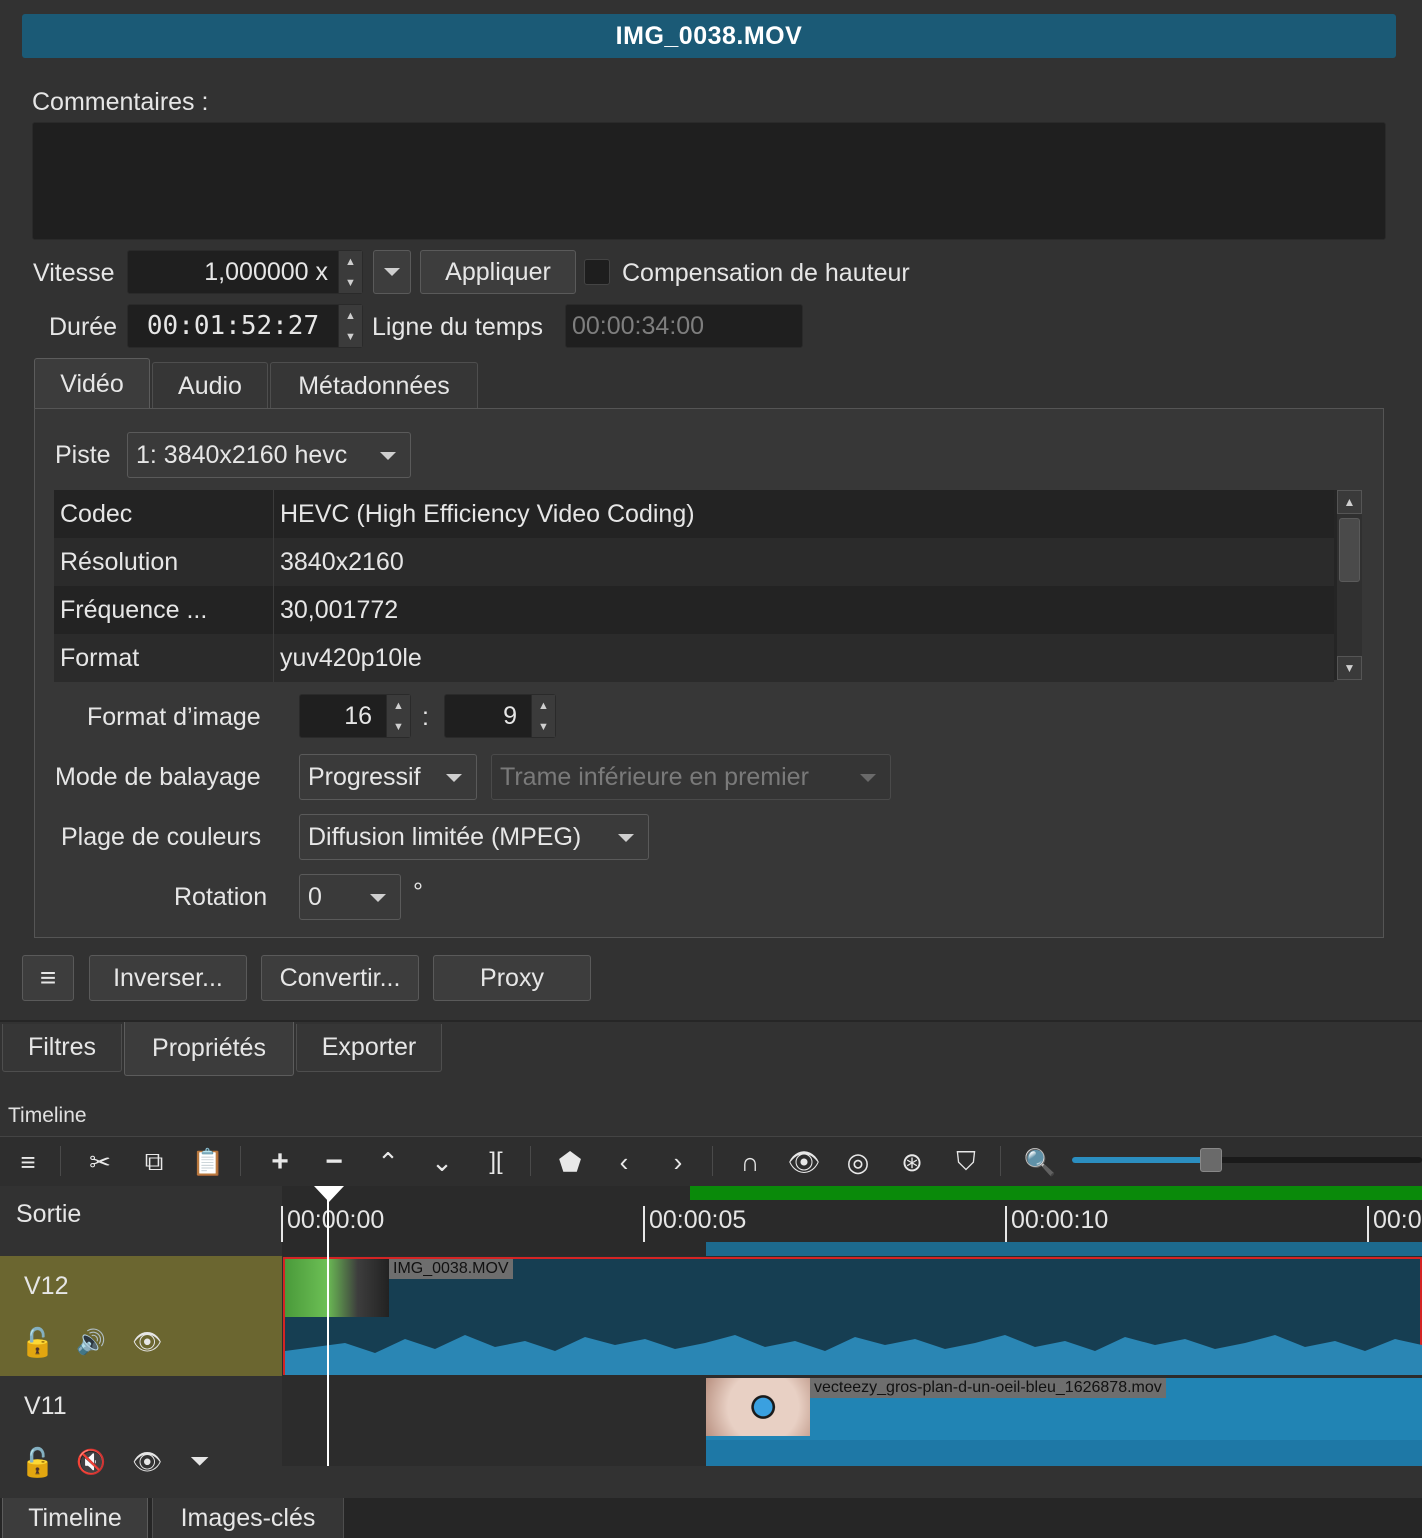  Describe the element at coordinates (62, 1048) in the screenshot. I see `tab-filters: Filtres` at that location.